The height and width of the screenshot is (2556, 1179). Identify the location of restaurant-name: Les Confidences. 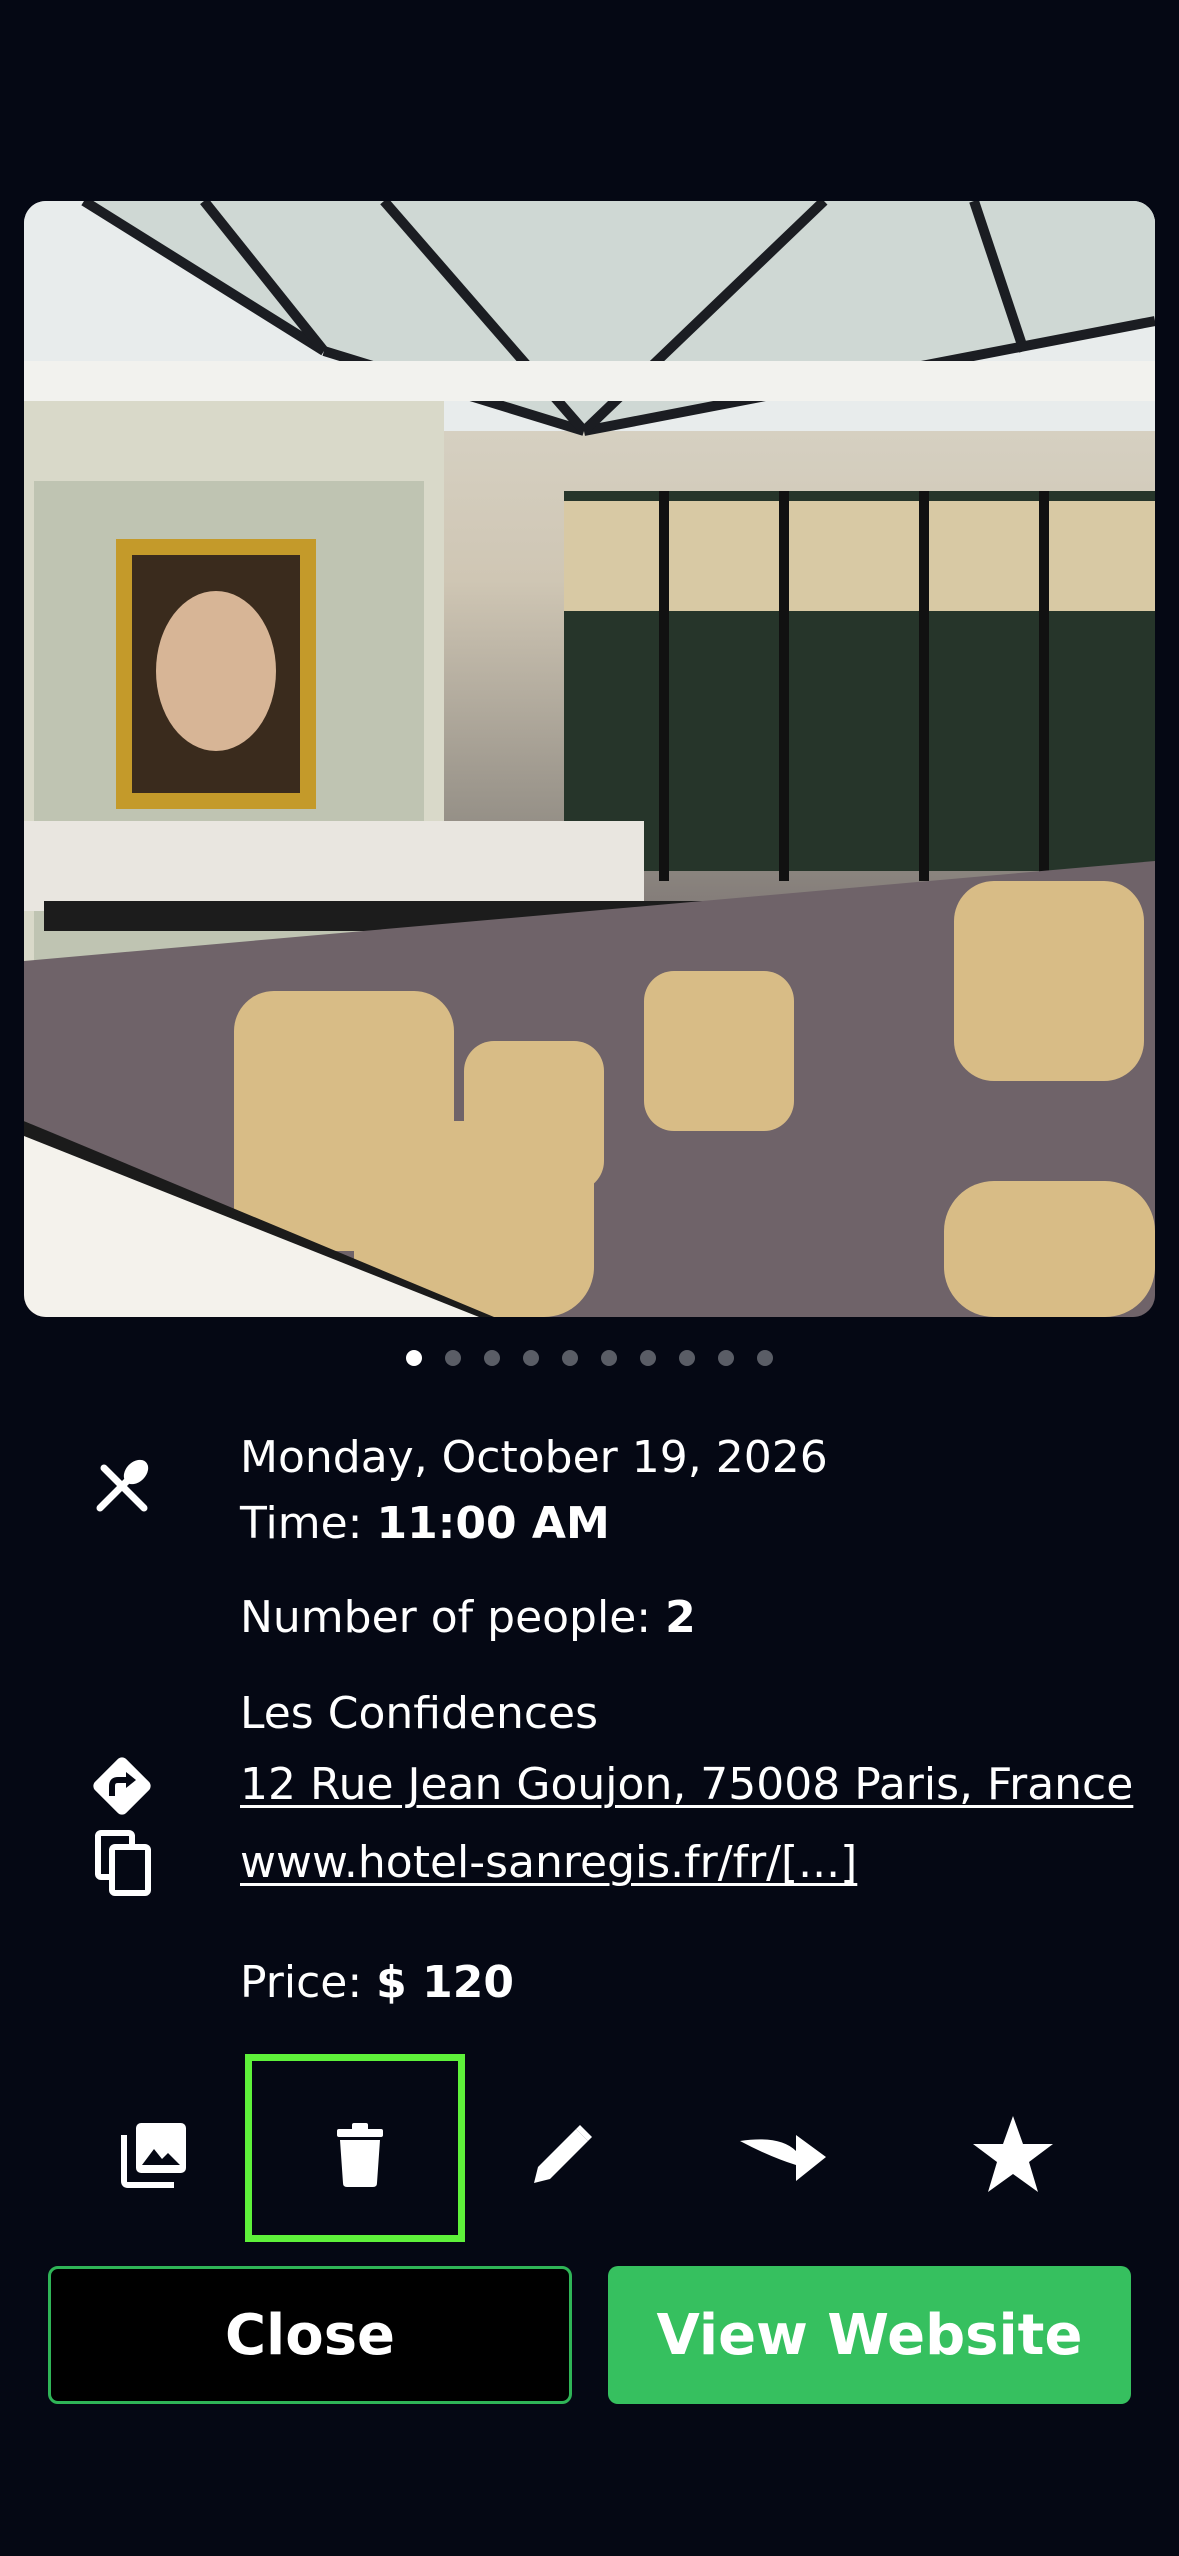
(419, 1713).